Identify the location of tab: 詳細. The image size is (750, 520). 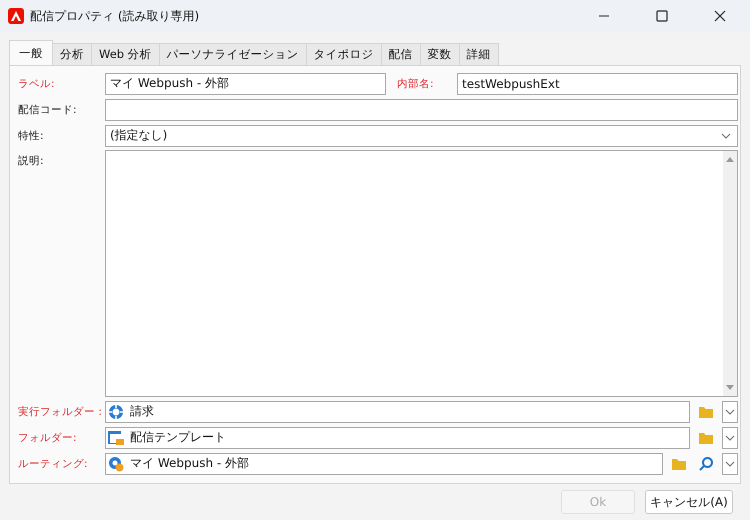
(478, 54).